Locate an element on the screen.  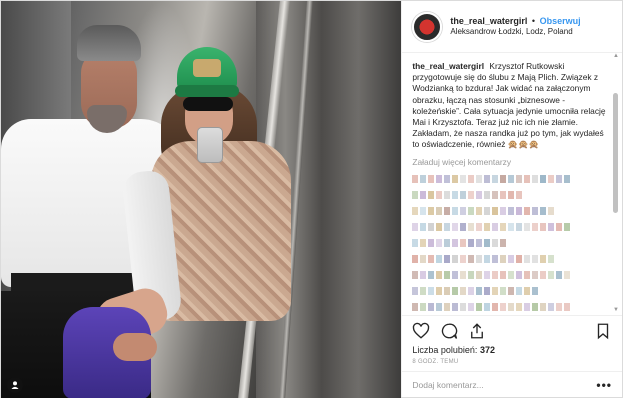
cap-patch is located at coordinates (207, 68).